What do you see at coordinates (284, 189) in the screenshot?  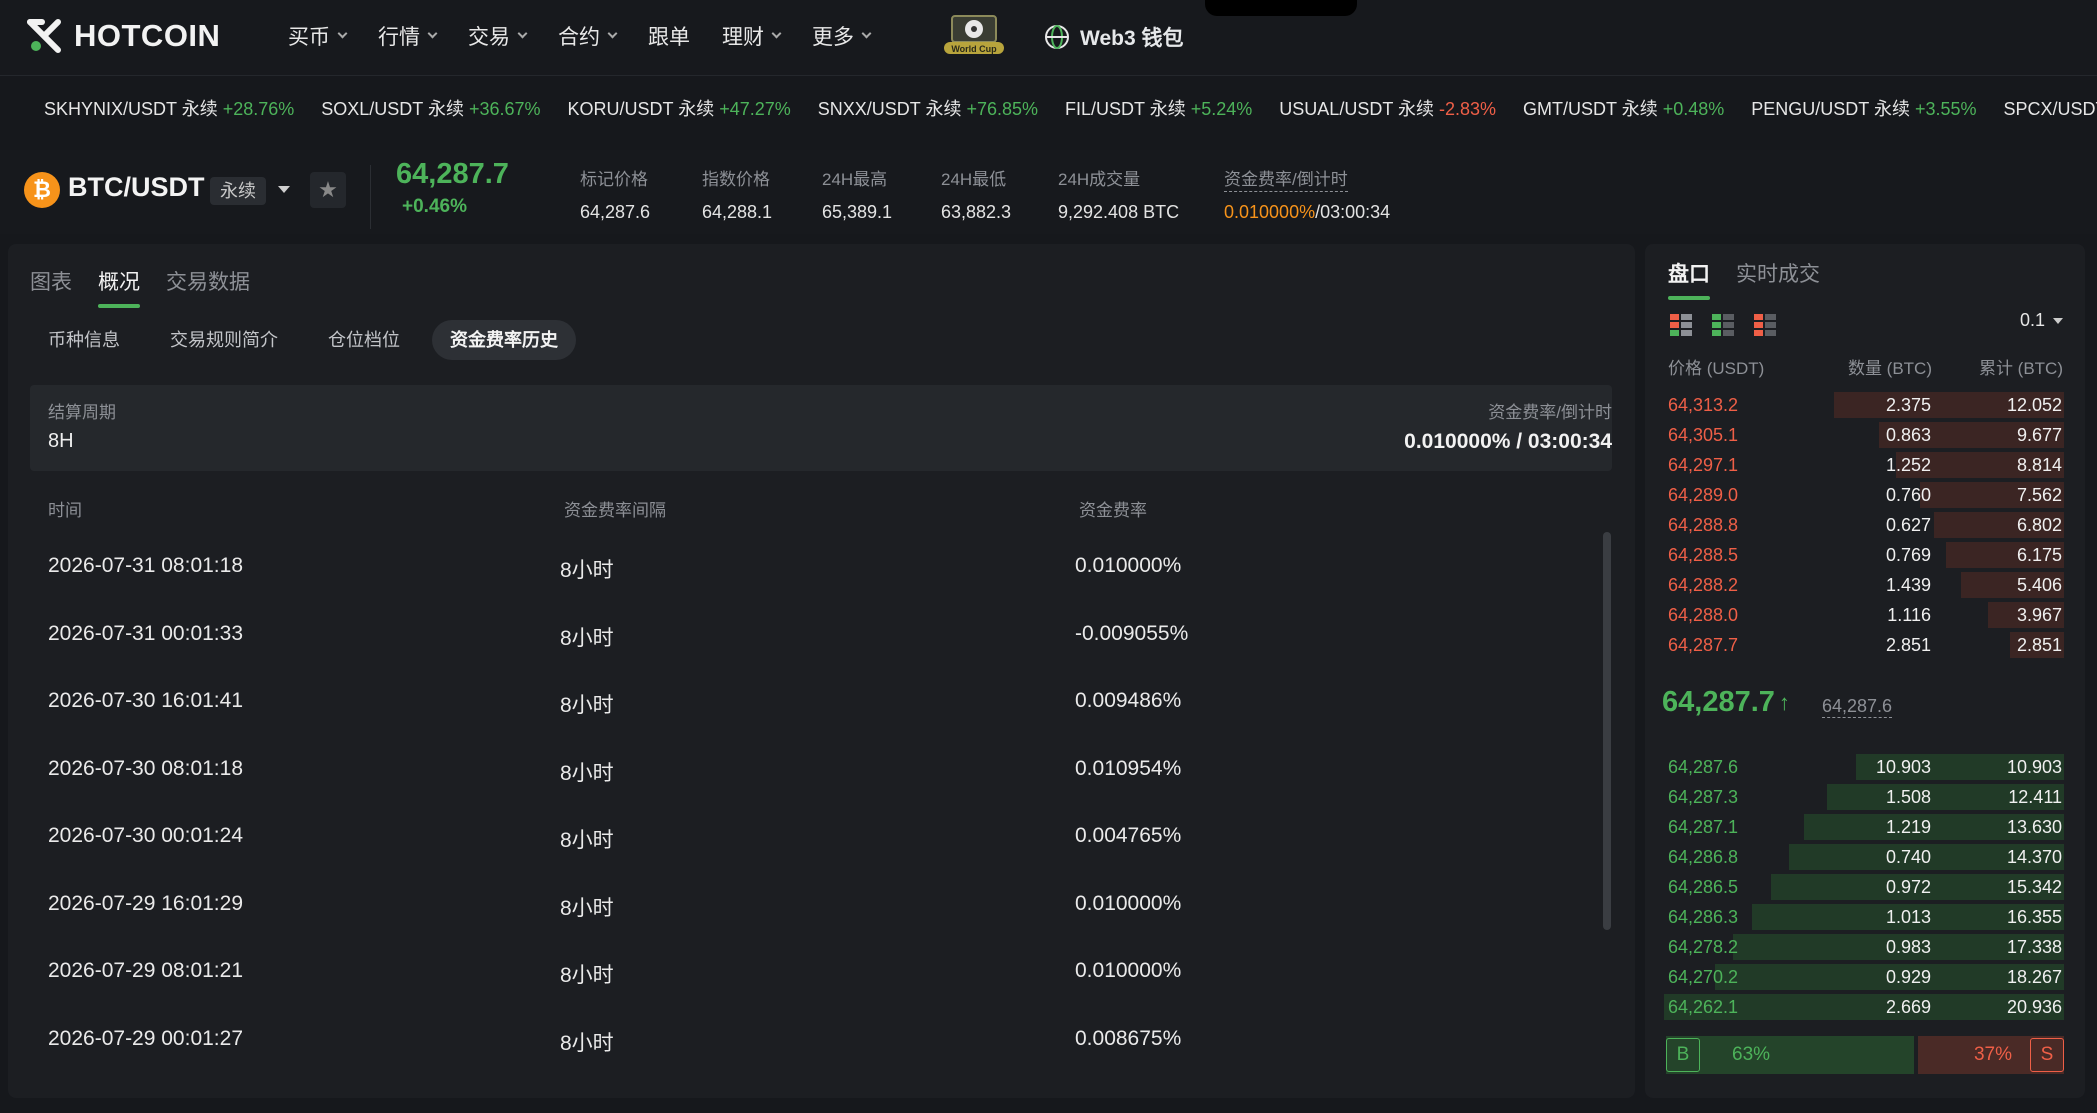 I see `pair-dropdown-icon` at bounding box center [284, 189].